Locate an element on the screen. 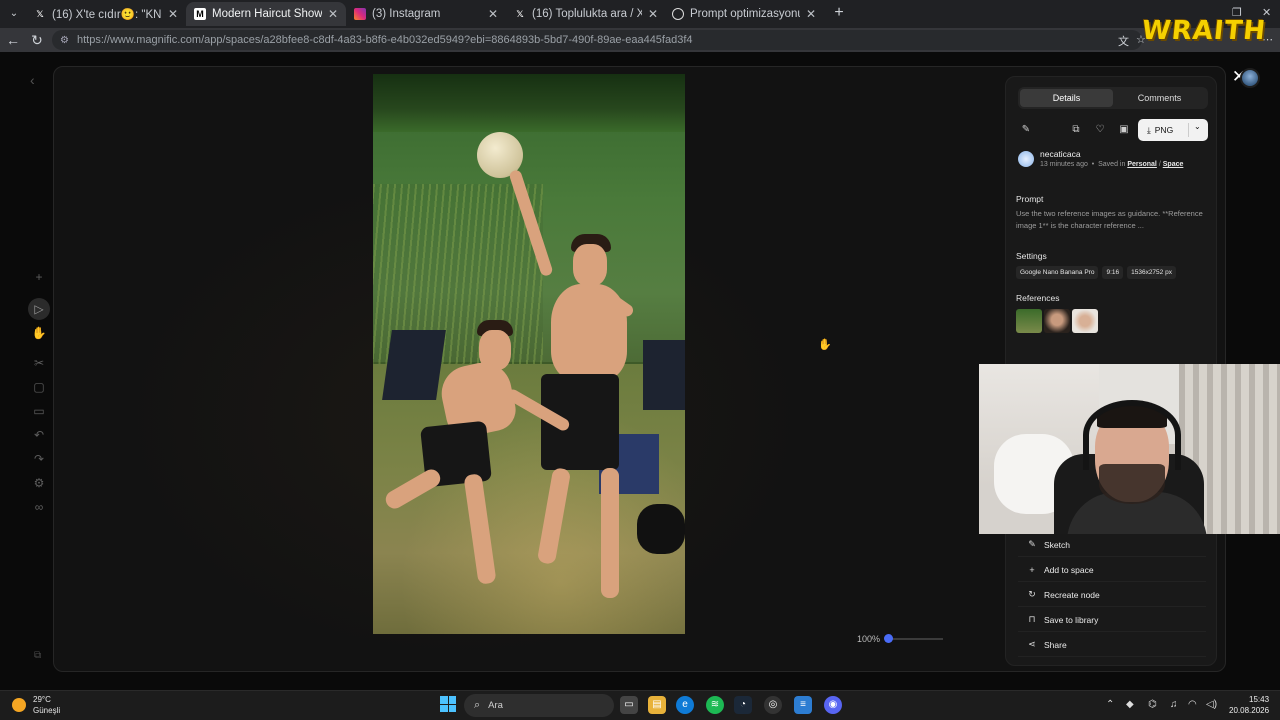  folder-icon: ▣ is located at coordinates (1124, 130).